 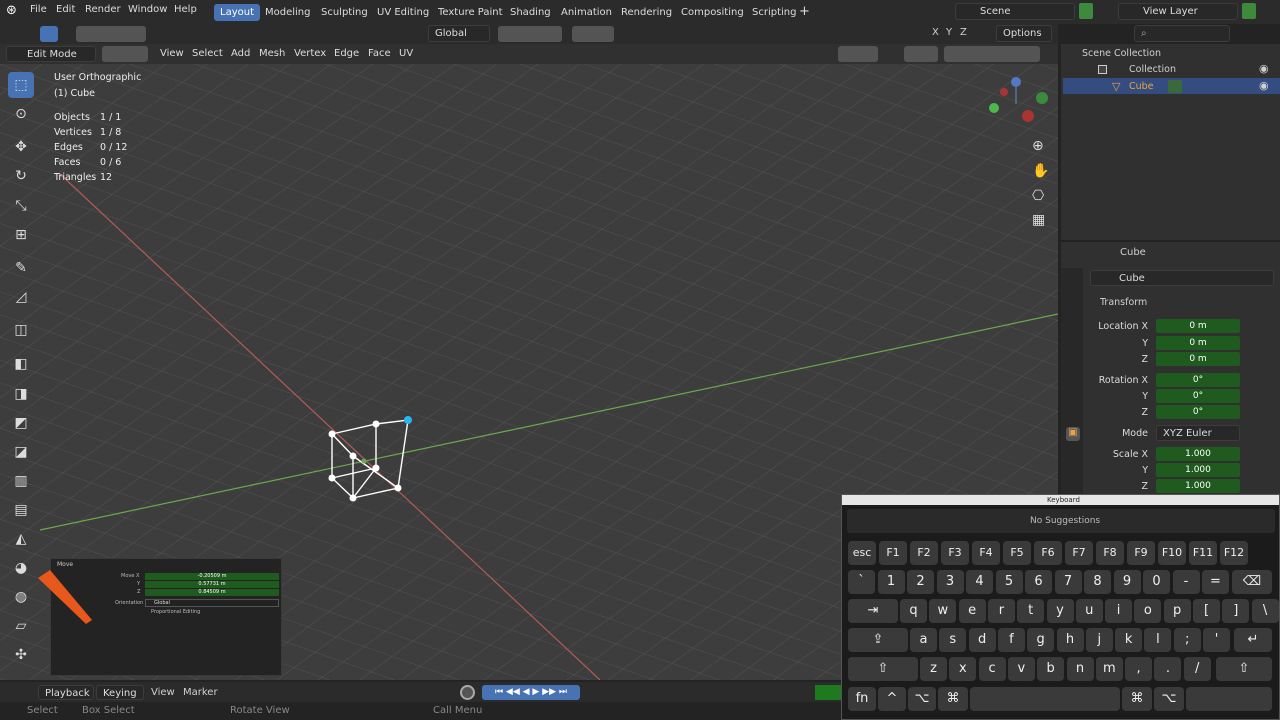 What do you see at coordinates (1198, 380) in the screenshot?
I see `rotation-x-field: 0°` at bounding box center [1198, 380].